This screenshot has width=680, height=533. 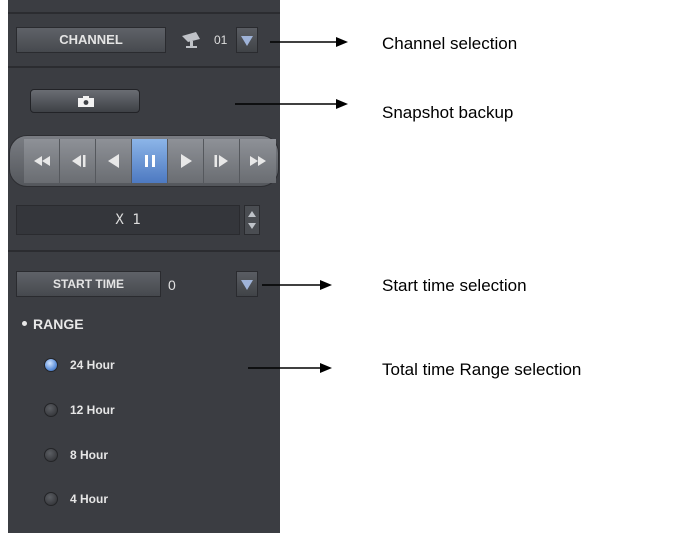 I want to click on step-back-button, so click(x=78, y=161).